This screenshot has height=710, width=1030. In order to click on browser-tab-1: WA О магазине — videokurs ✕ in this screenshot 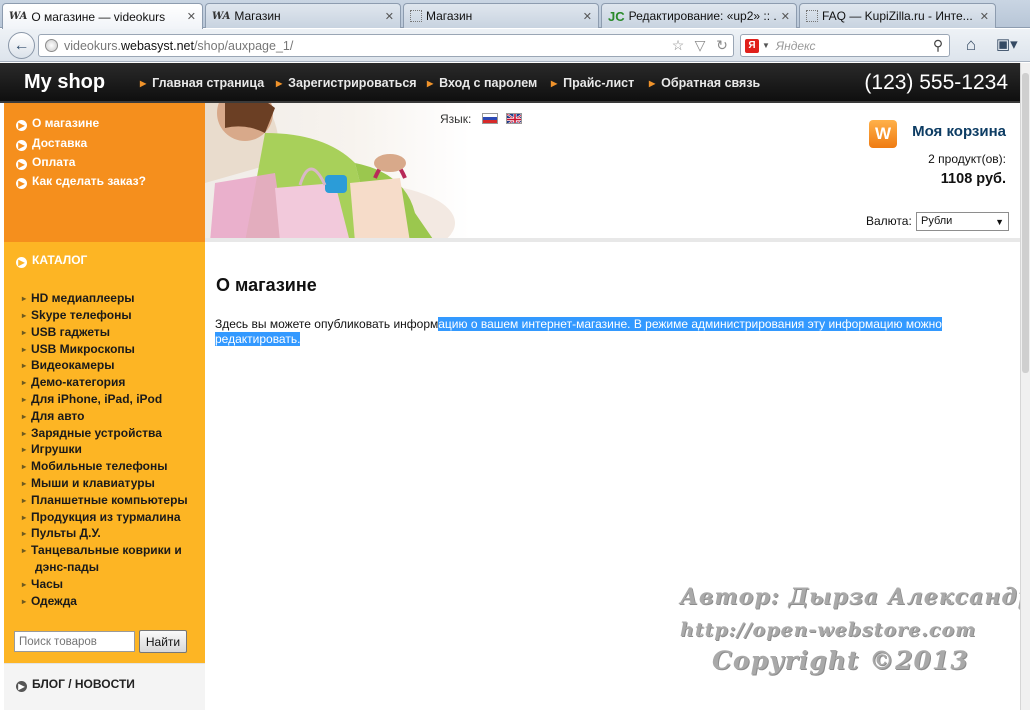, I will do `click(102, 16)`.